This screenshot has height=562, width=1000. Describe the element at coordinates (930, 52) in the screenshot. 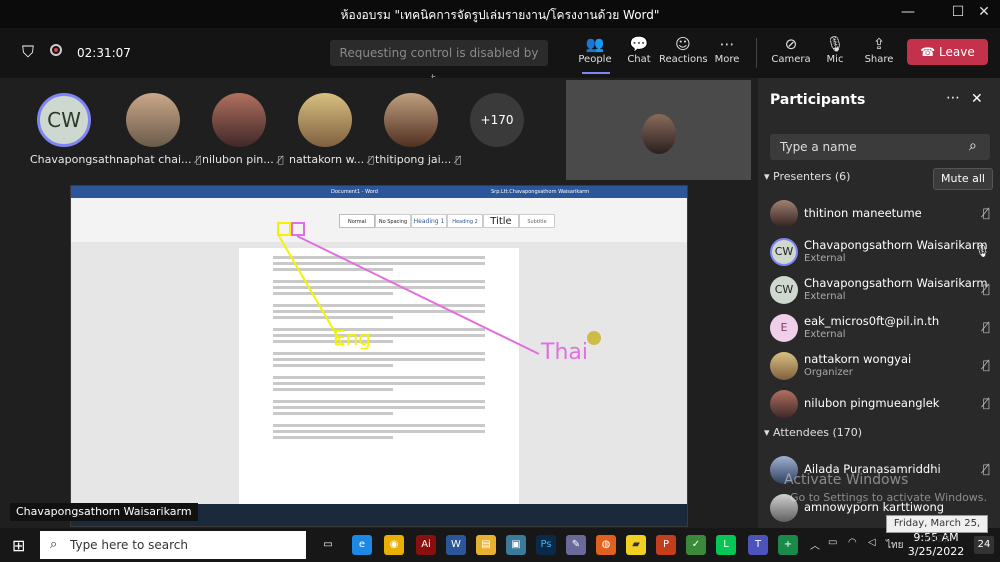

I see `phone-hangup-icon: ☎` at that location.